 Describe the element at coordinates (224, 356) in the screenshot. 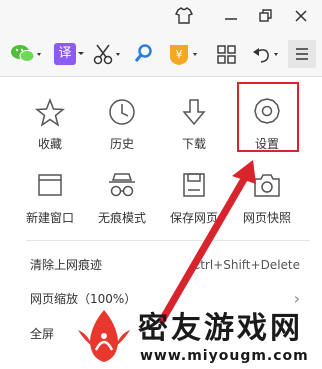

I see `watermark-url: www.miyougm.com` at that location.